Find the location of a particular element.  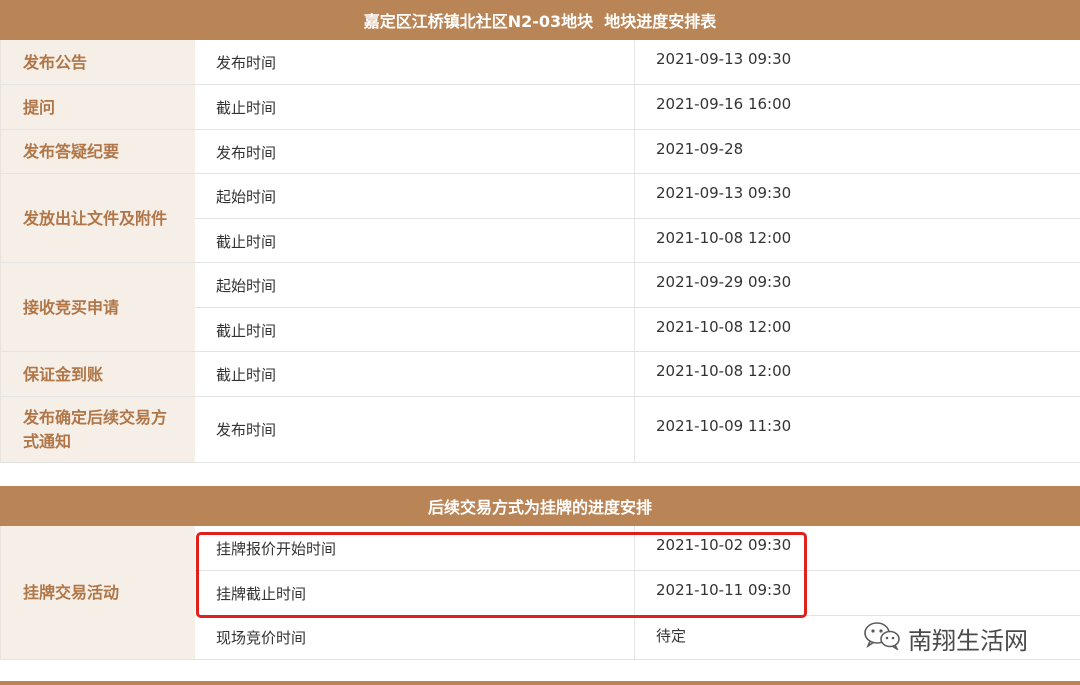

table2-title-text: 后续交易方式为挂牌的进度安排 is located at coordinates (539, 507).